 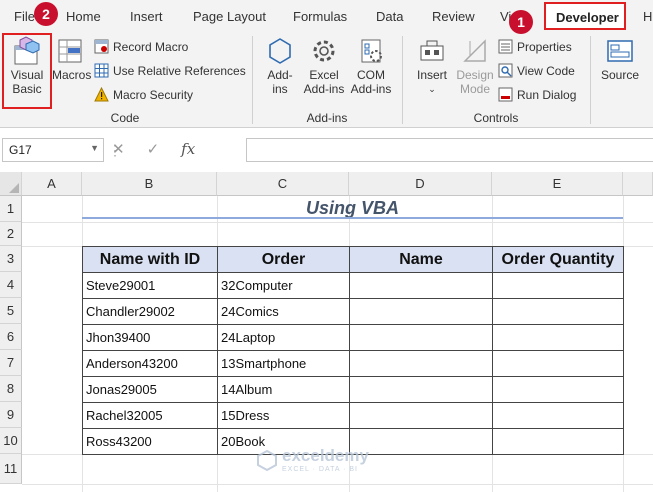 I want to click on source-button: Source, so click(x=620, y=59).